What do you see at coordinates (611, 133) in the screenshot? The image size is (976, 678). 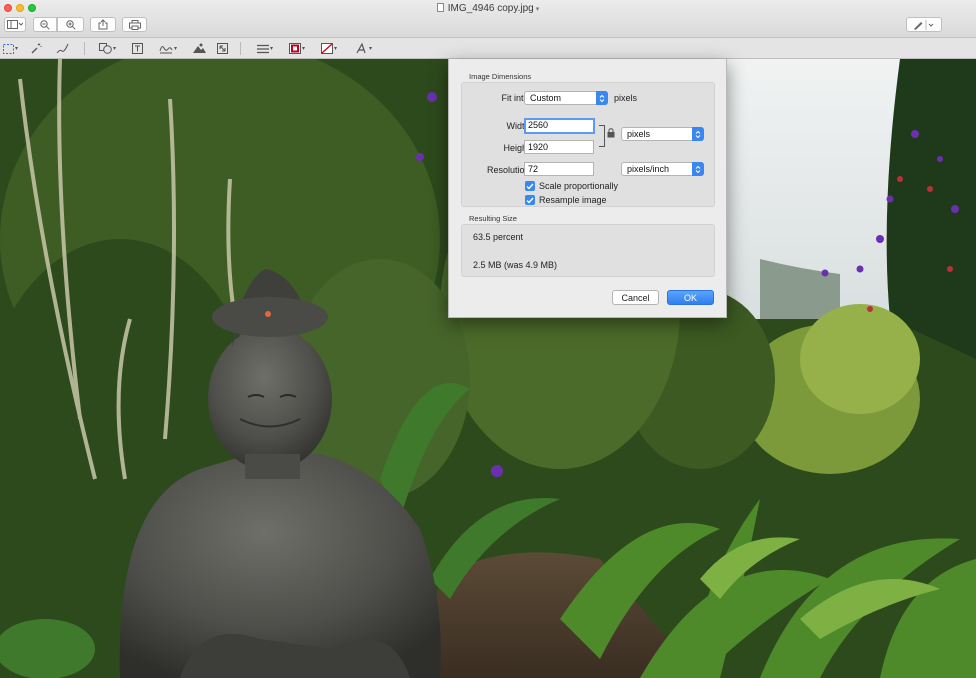 I see `lock-icon` at bounding box center [611, 133].